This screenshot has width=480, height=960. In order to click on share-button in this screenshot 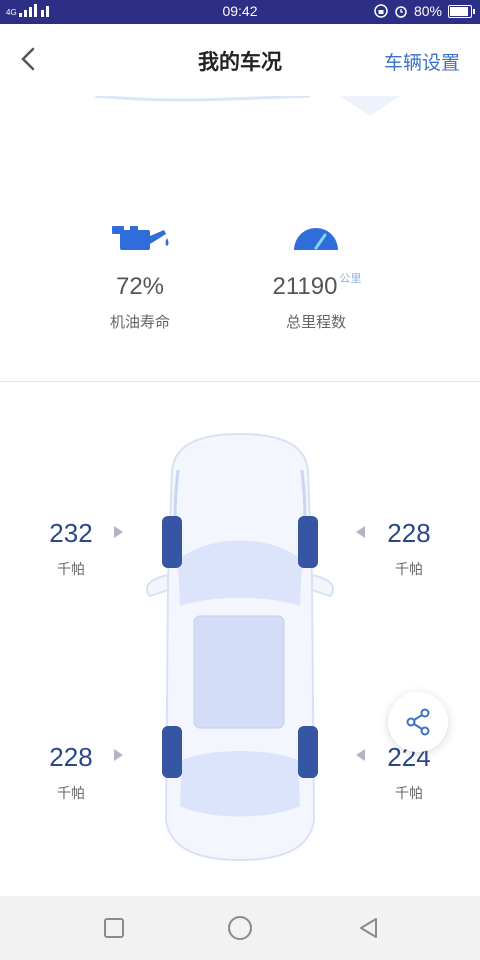, I will do `click(418, 722)`.